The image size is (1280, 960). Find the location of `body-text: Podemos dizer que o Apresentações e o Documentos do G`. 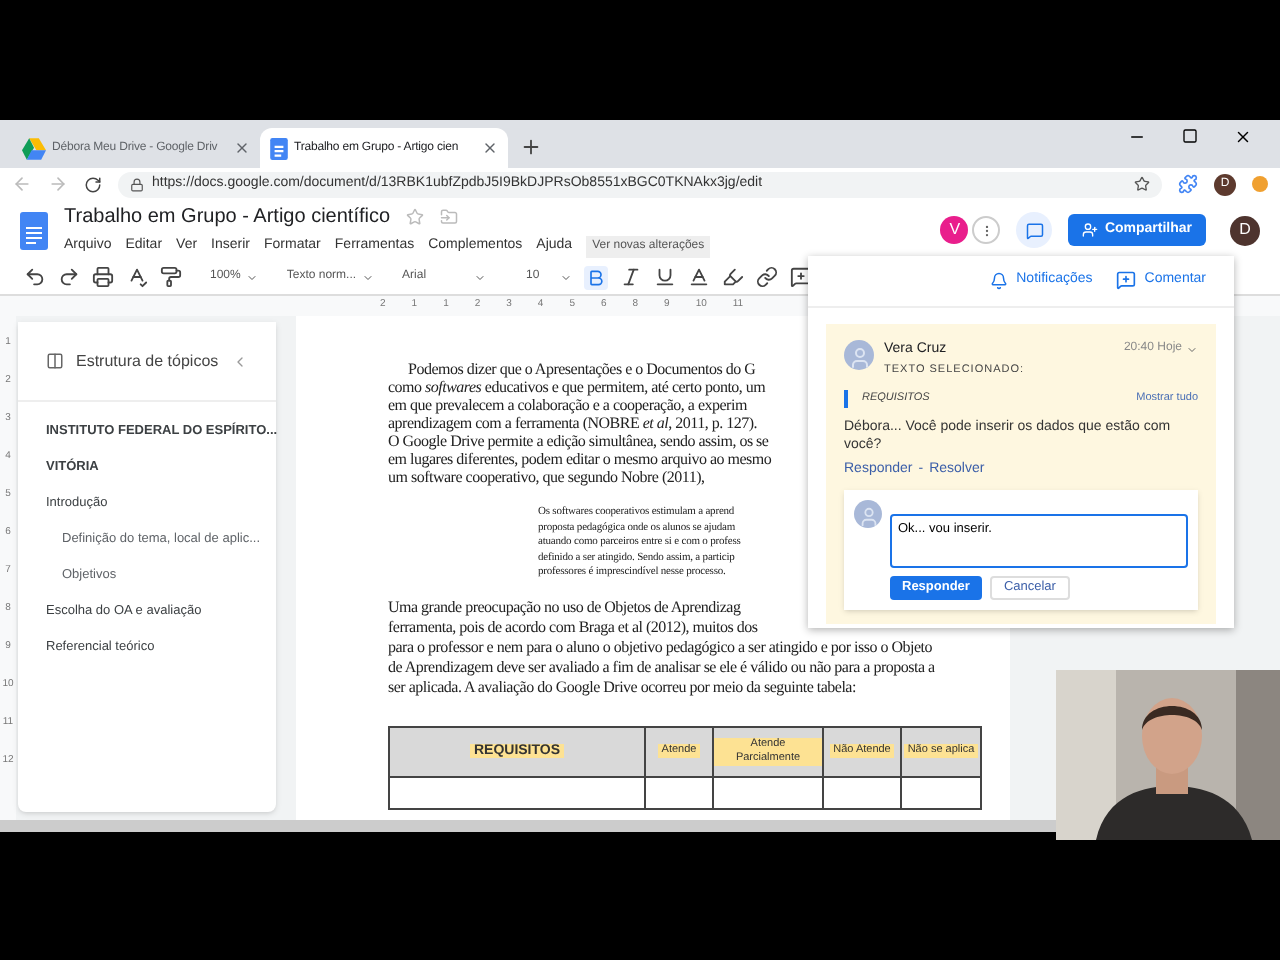

body-text: Podemos dizer que o Apresentações e o Documentos do G is located at coordinates (582, 369).